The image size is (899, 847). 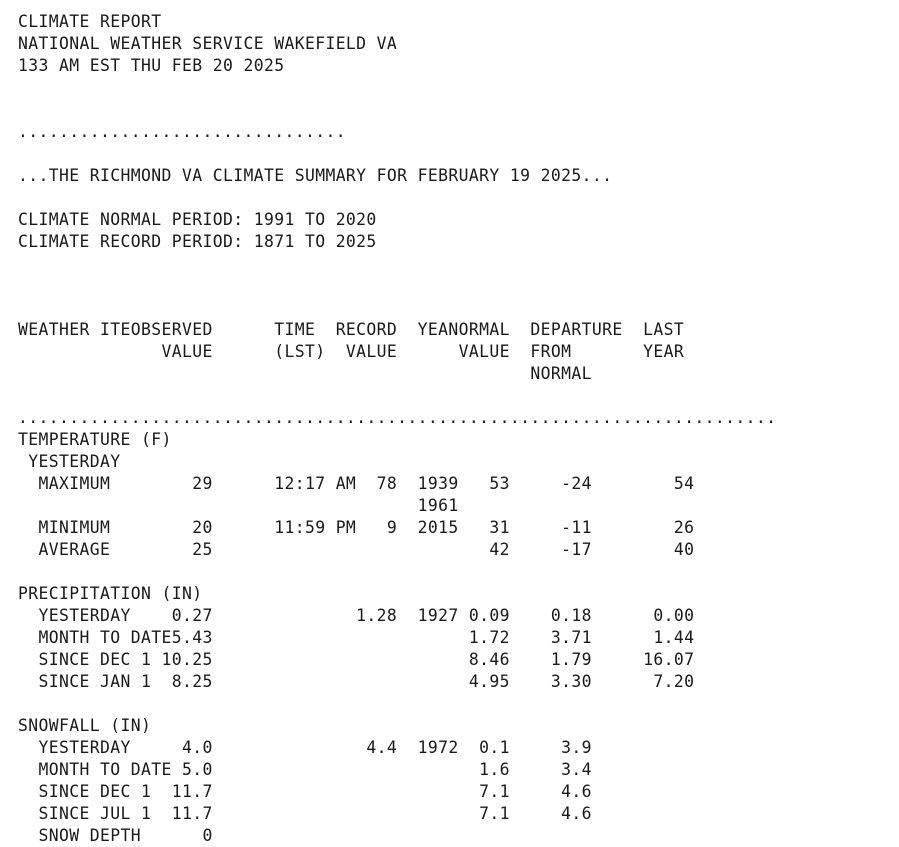 What do you see at coordinates (305, 813) in the screenshot?
I see `table-row: SINCE JUL 1 11.7 7.1 4.6` at bounding box center [305, 813].